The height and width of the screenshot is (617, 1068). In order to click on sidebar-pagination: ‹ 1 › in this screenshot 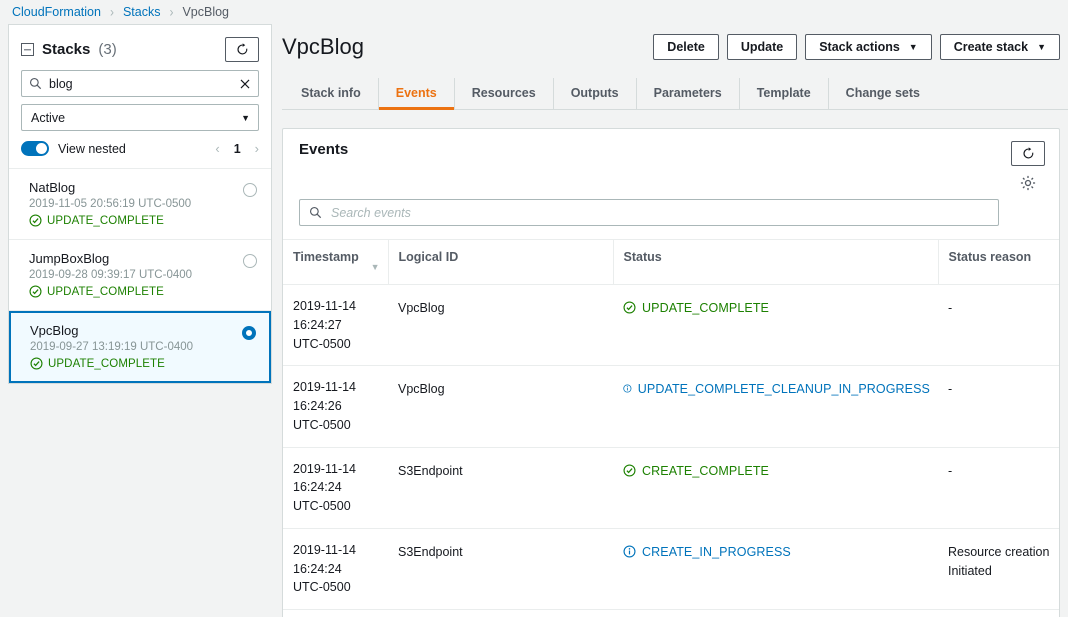, I will do `click(237, 148)`.